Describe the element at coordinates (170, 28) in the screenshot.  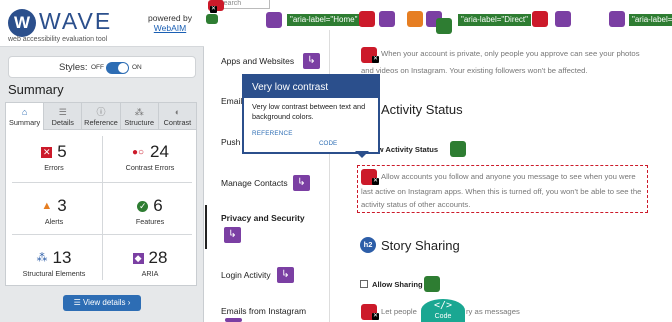
I see `webaim-link: WebAIM` at that location.